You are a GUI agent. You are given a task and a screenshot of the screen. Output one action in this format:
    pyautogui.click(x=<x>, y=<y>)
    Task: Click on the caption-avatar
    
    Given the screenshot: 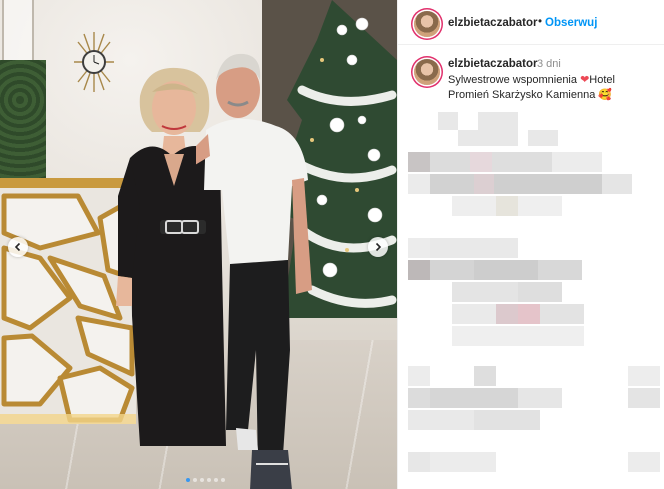 What is the action you would take?
    pyautogui.click(x=427, y=72)
    